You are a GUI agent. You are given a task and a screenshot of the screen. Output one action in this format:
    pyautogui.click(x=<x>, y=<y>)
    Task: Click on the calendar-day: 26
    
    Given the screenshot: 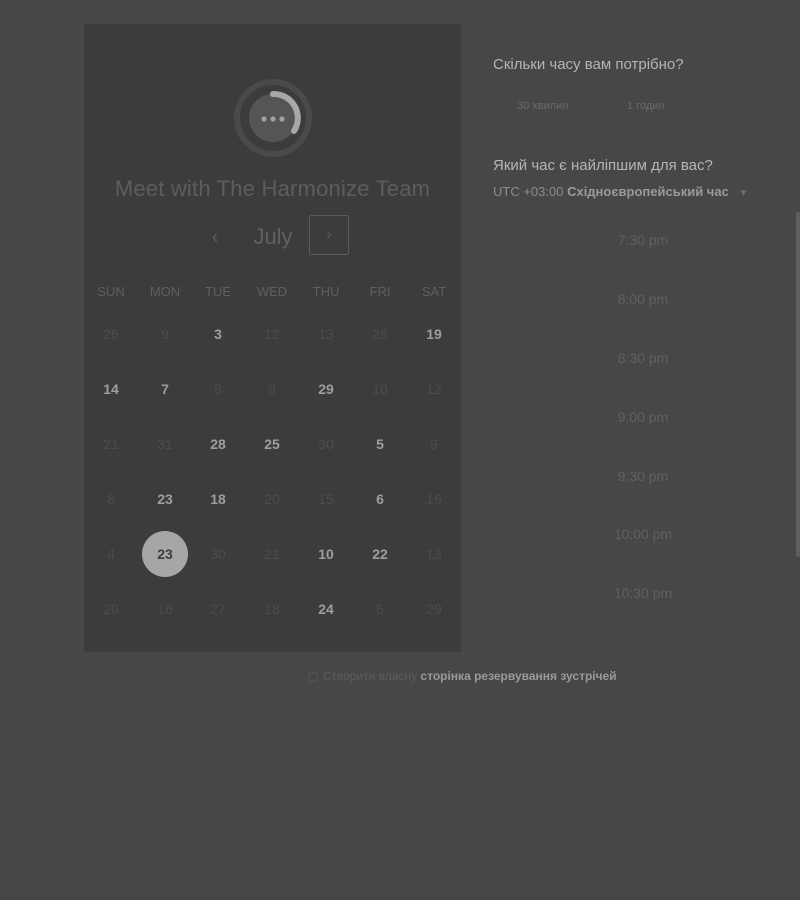 What is the action you would take?
    pyautogui.click(x=111, y=334)
    